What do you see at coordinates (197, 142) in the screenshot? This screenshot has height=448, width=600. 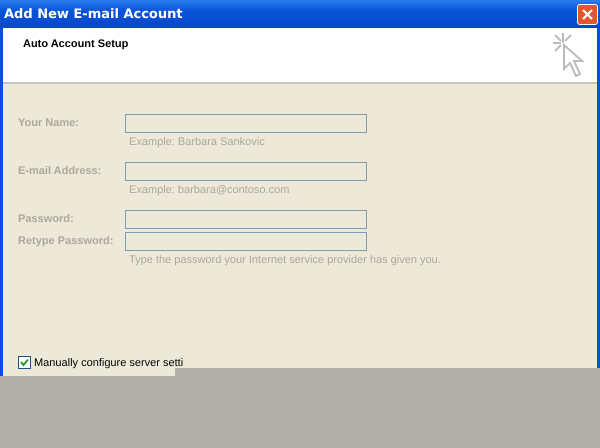 I see `hint-text: Example: Barbara Sankovic` at bounding box center [197, 142].